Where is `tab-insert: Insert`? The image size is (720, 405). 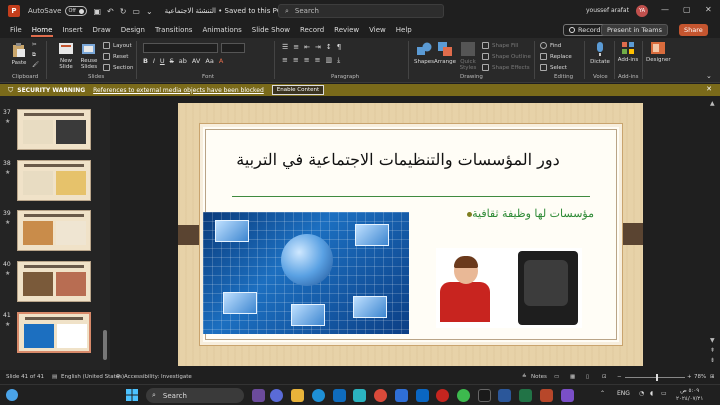
tab-insert: Insert is located at coordinates (72, 30).